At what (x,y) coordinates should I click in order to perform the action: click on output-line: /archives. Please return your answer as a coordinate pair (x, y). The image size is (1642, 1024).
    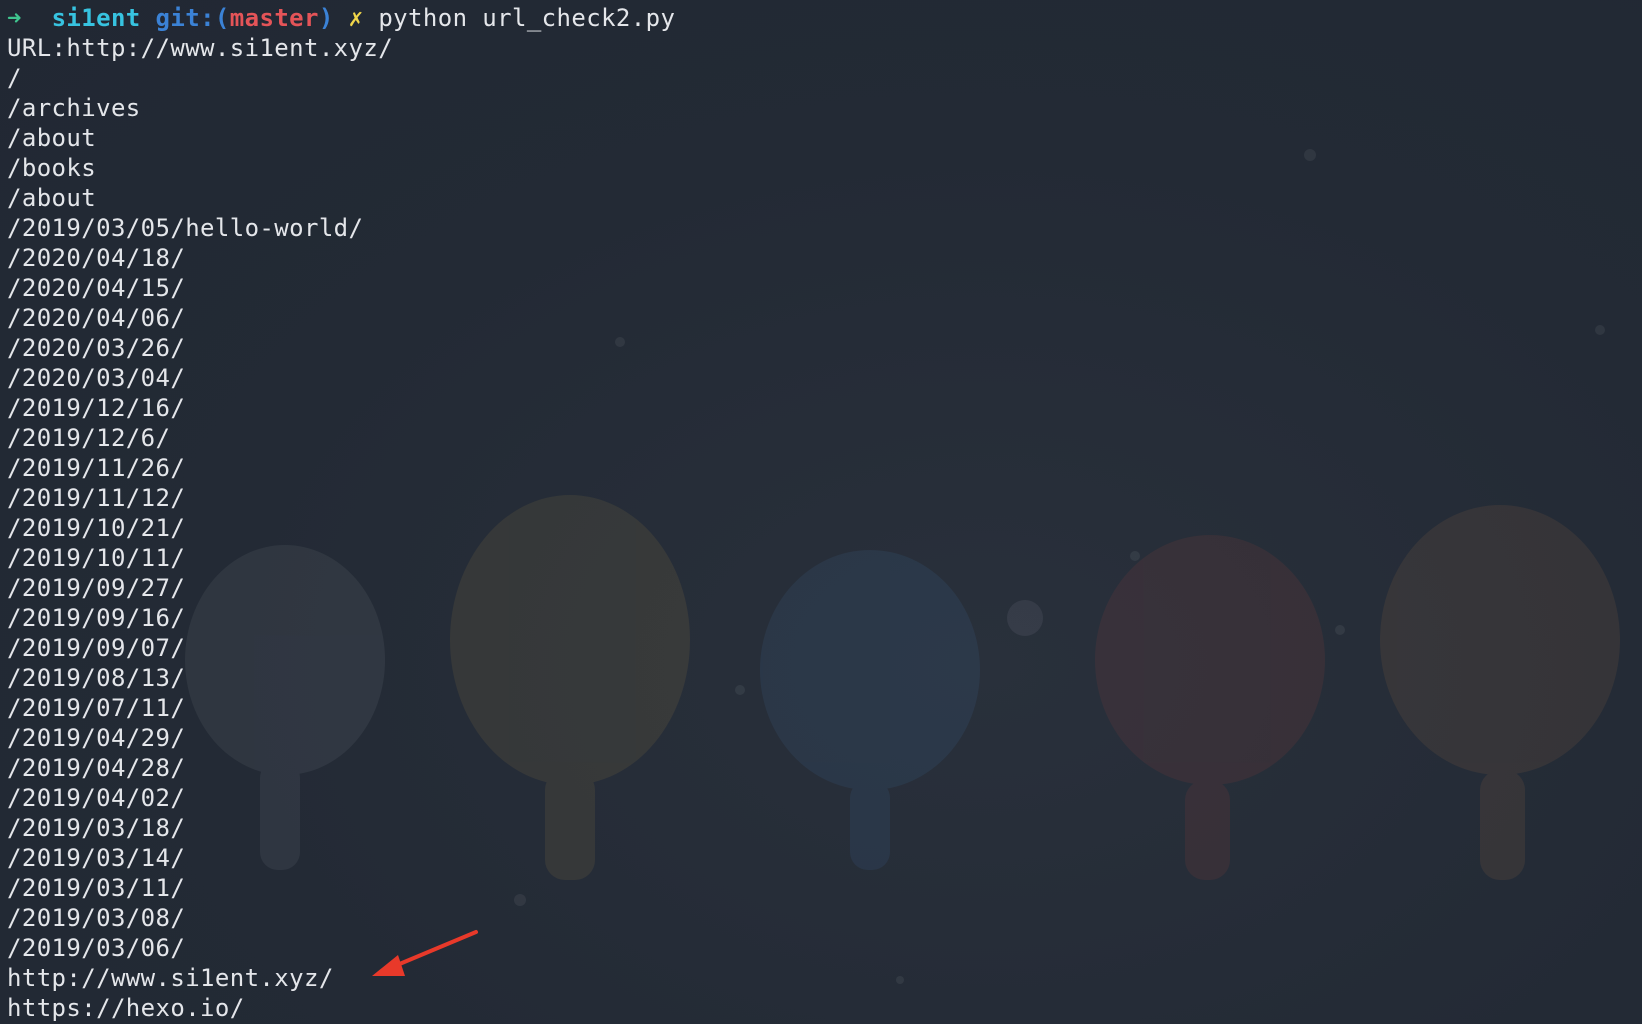
    Looking at the image, I should click on (74, 108).